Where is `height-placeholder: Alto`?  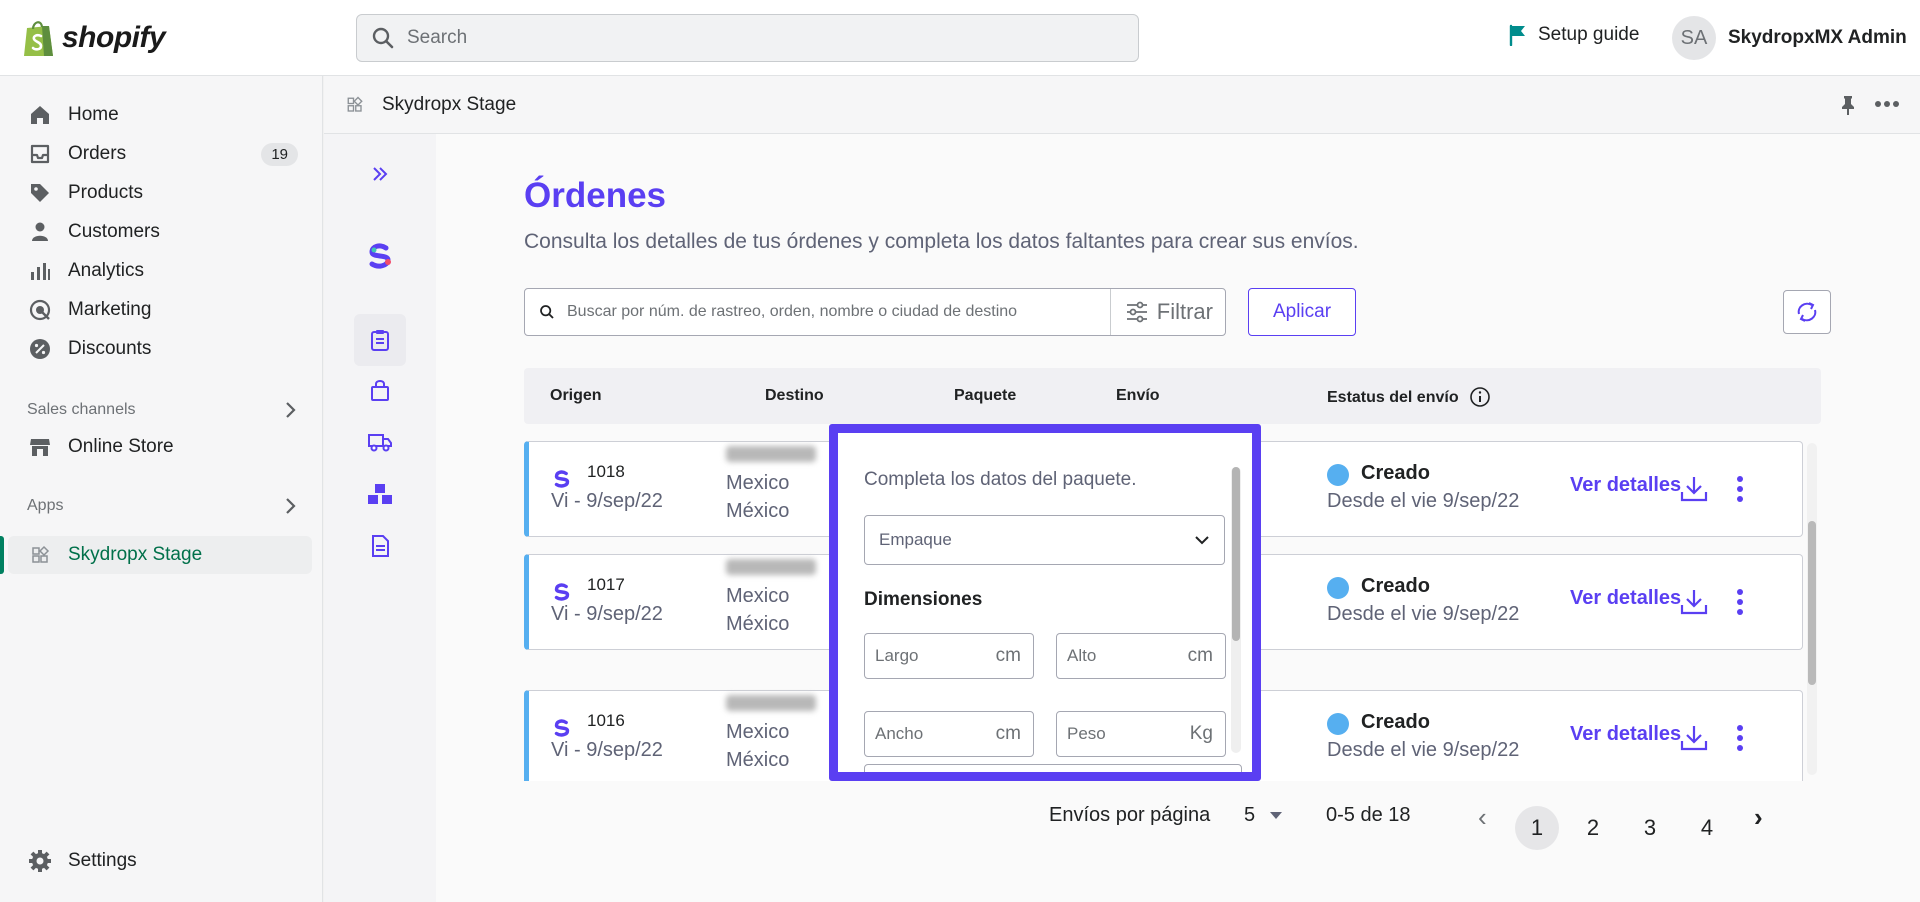
height-placeholder: Alto is located at coordinates (1082, 655).